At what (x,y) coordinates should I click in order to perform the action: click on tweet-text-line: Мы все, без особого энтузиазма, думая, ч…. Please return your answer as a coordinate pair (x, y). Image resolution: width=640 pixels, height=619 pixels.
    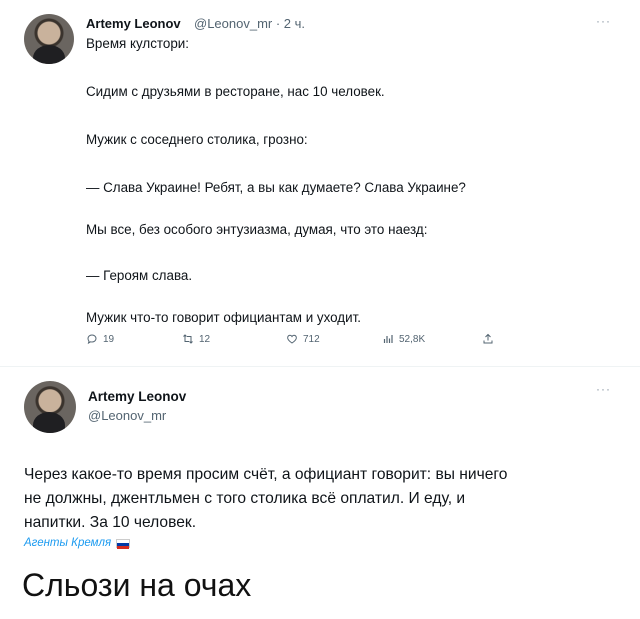
    Looking at the image, I should click on (257, 229).